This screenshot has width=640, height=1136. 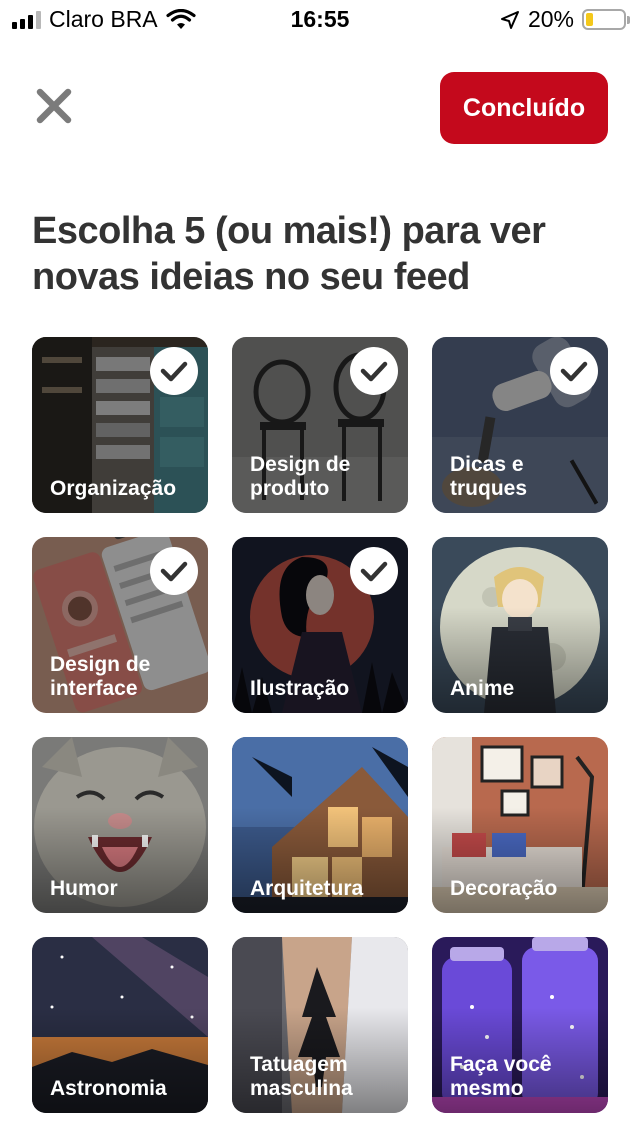 What do you see at coordinates (606, 19) in the screenshot?
I see `battery-icon` at bounding box center [606, 19].